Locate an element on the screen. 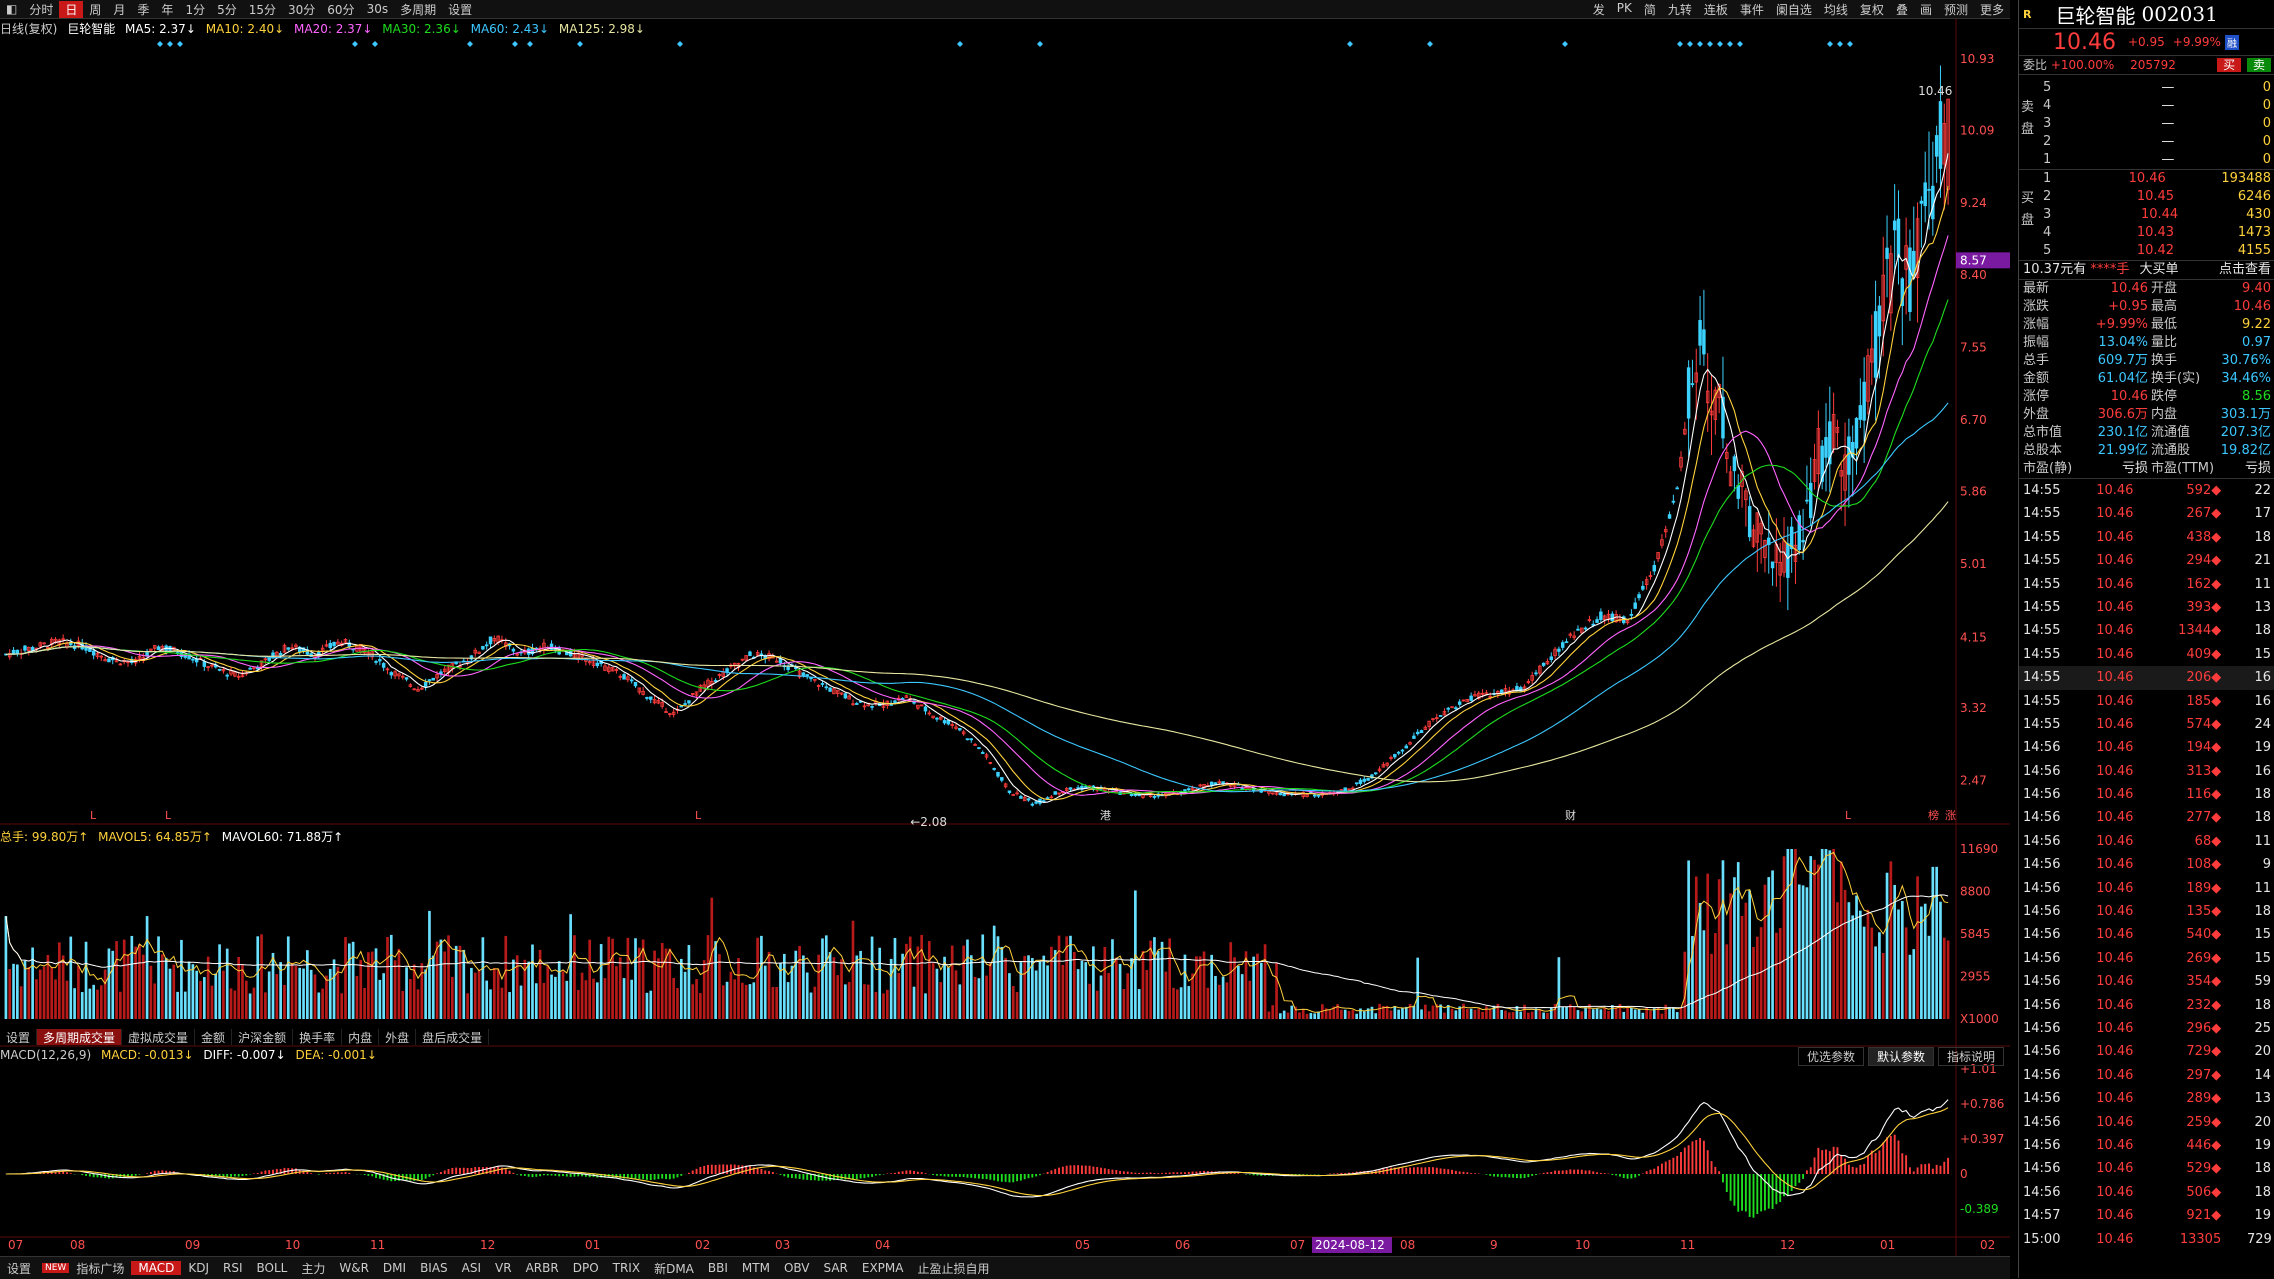 The width and height of the screenshot is (2274, 1279). indicator-tab: DMI is located at coordinates (394, 1268).